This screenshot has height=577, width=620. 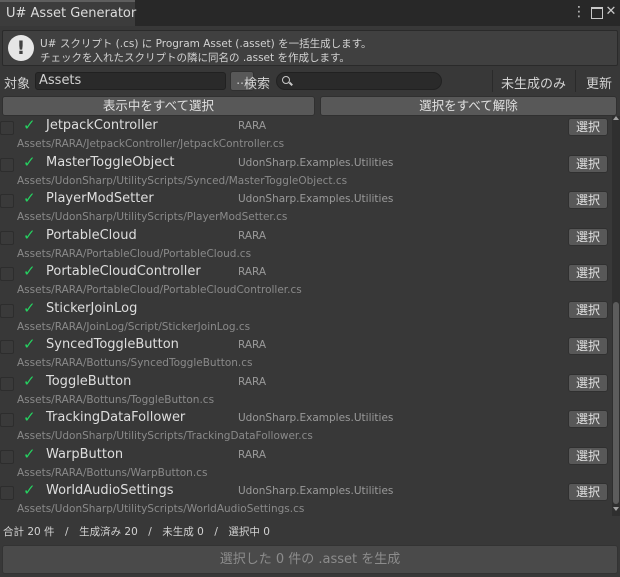 What do you see at coordinates (468, 106) in the screenshot?
I see `deselect-all-button: 選択をすべて解除` at bounding box center [468, 106].